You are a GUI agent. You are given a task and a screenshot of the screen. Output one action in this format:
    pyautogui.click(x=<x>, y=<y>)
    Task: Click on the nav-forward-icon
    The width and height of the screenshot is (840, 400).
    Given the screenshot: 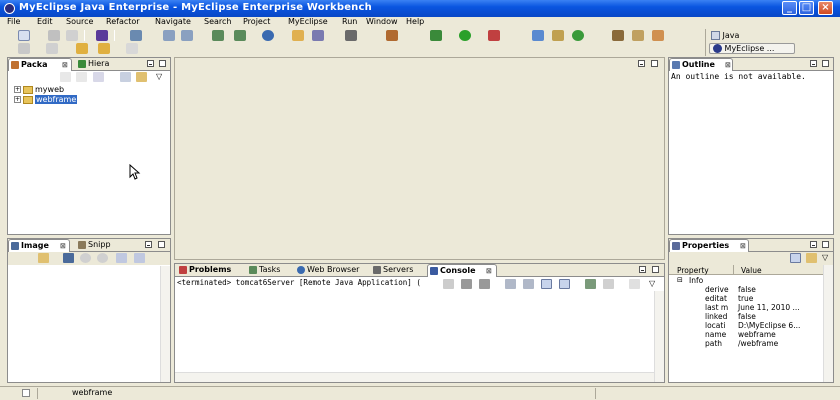 What is the action you would take?
    pyautogui.click(x=132, y=48)
    